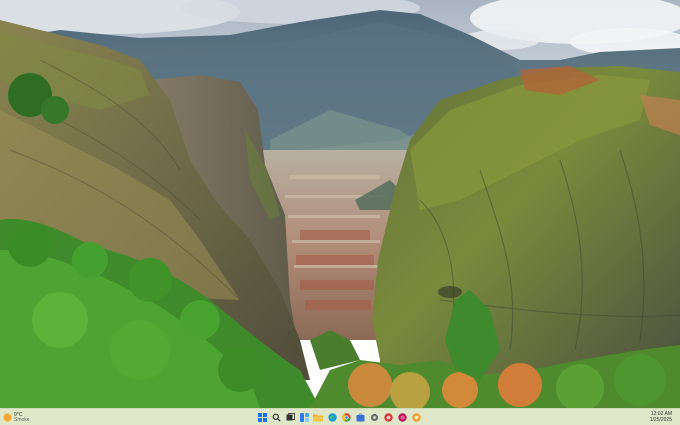  I want to click on edge-icon, so click(332, 418).